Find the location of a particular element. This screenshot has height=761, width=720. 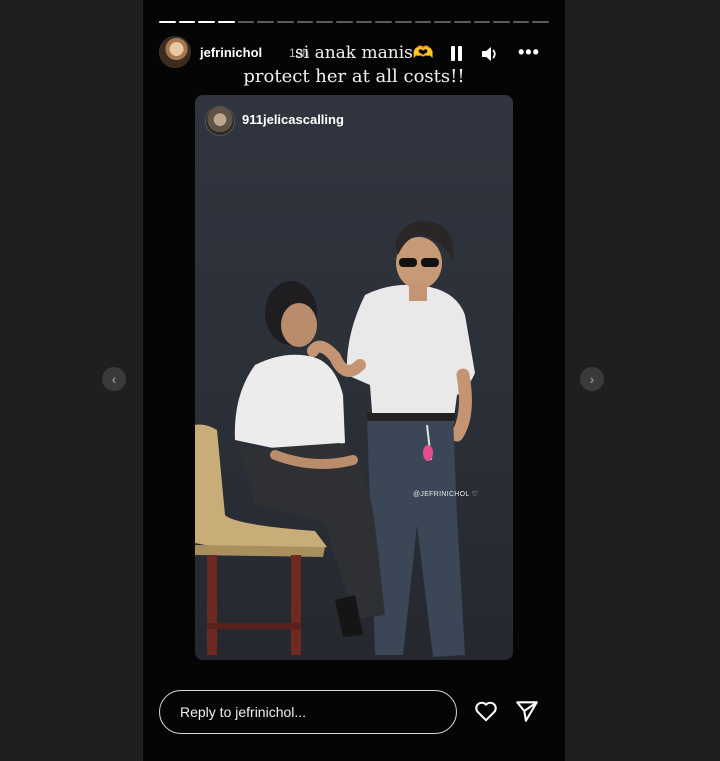

story-header: jefrinichol 19h si anak manis🫶 ••• is located at coordinates (354, 53).